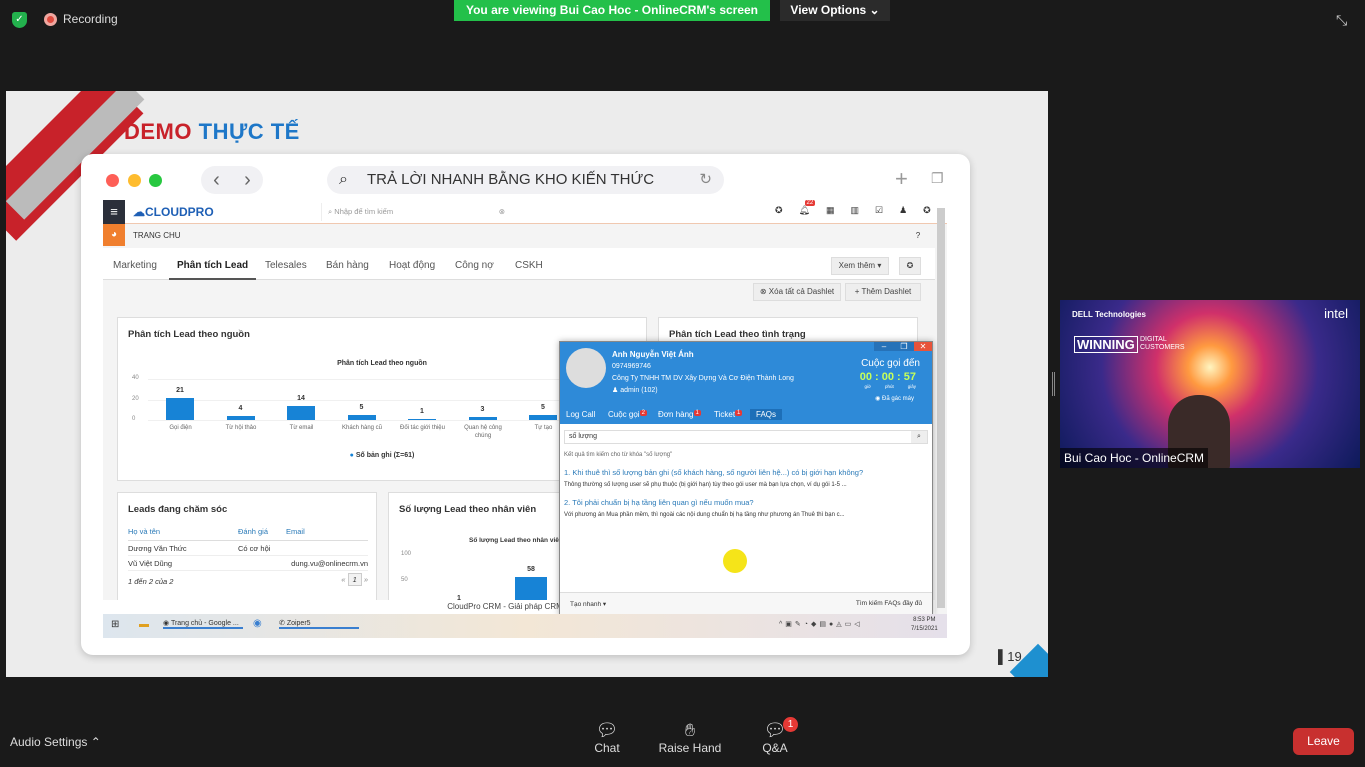  I want to click on crm-search-input: ⌕ Nhập để tìm kiếm ⊗, so click(416, 212).